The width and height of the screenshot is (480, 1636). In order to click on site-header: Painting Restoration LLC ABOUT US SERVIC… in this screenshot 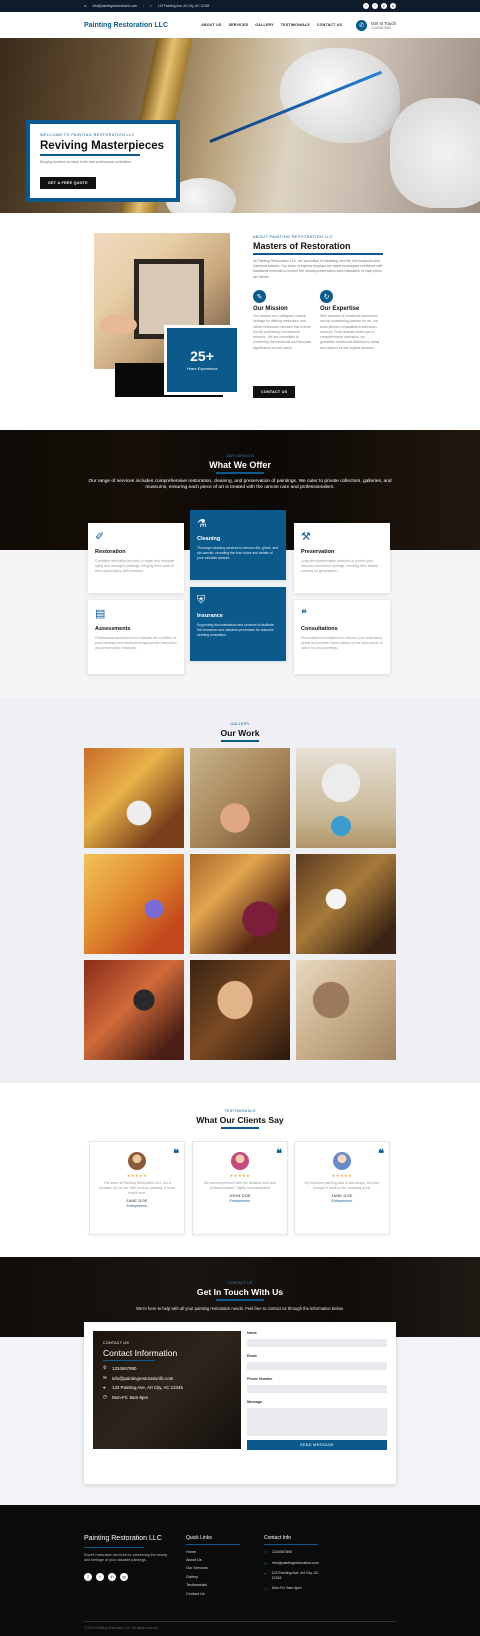, I will do `click(240, 25)`.